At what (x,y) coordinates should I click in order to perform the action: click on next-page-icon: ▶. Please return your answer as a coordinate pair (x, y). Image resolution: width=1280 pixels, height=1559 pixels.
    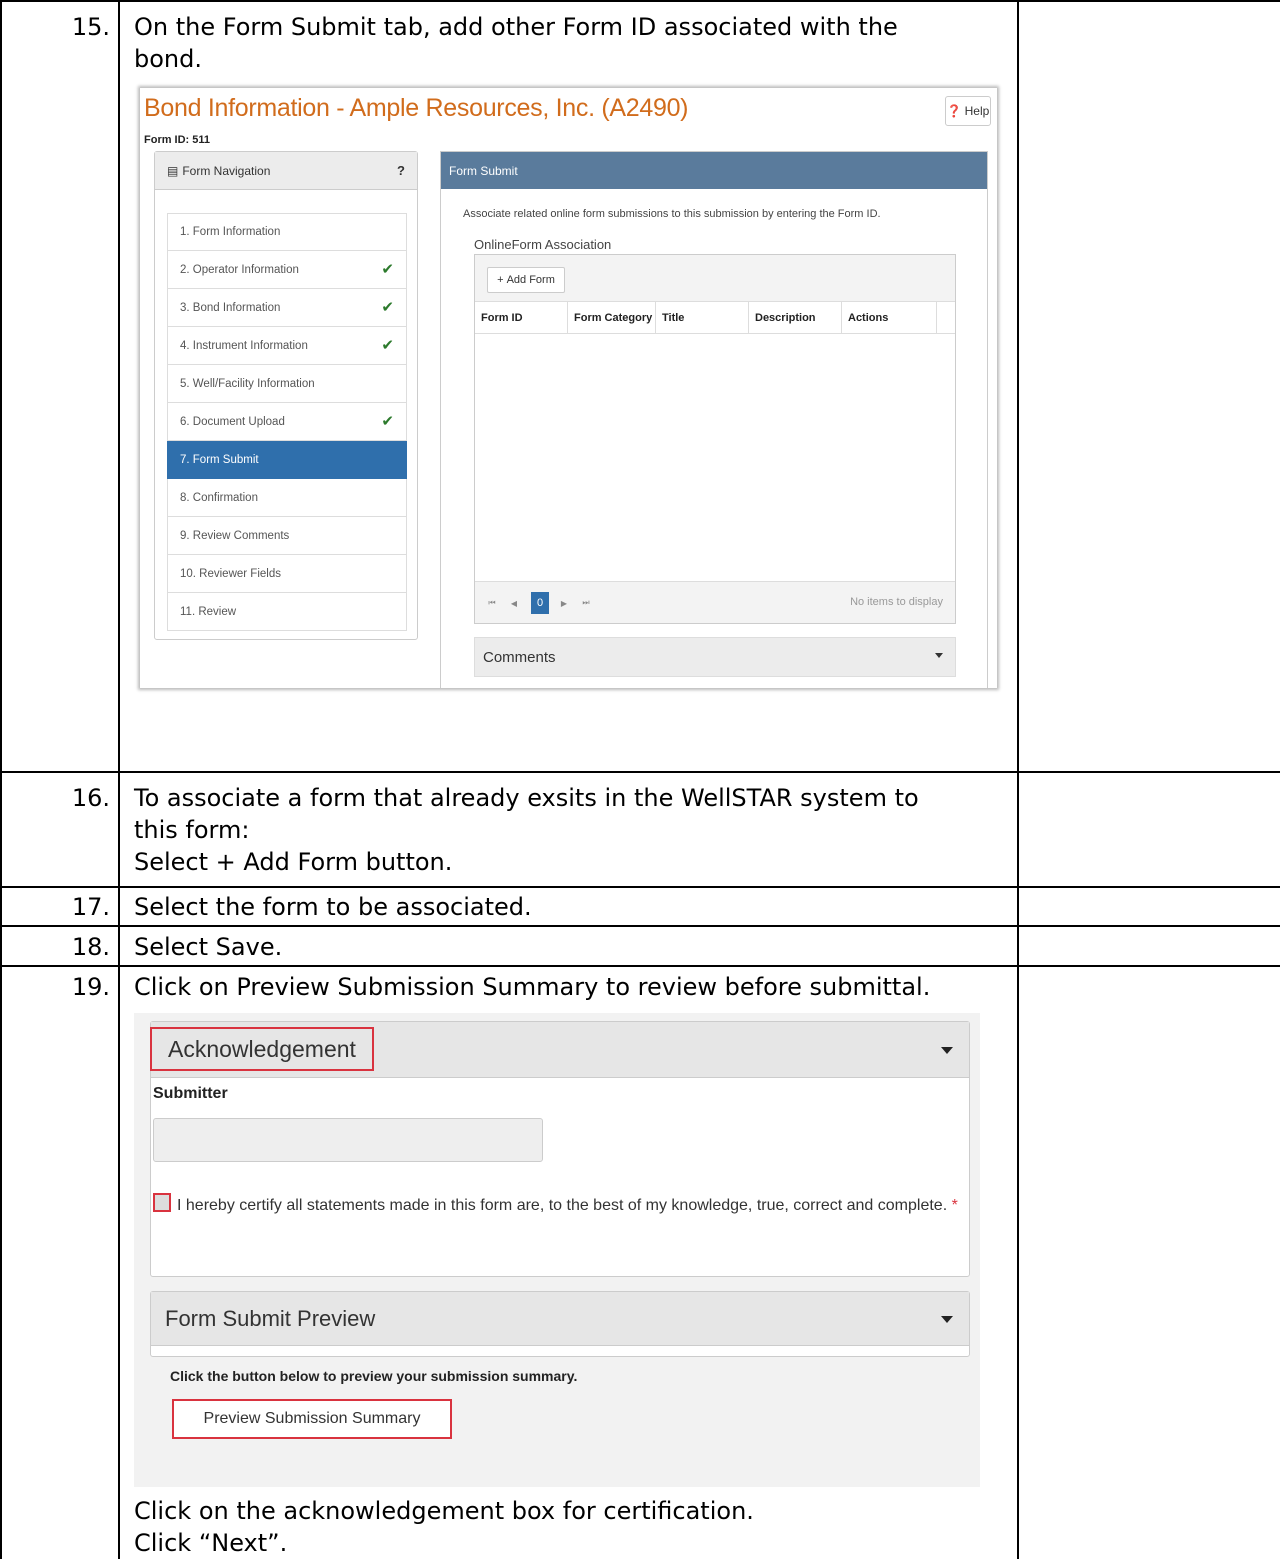
    Looking at the image, I should click on (564, 603).